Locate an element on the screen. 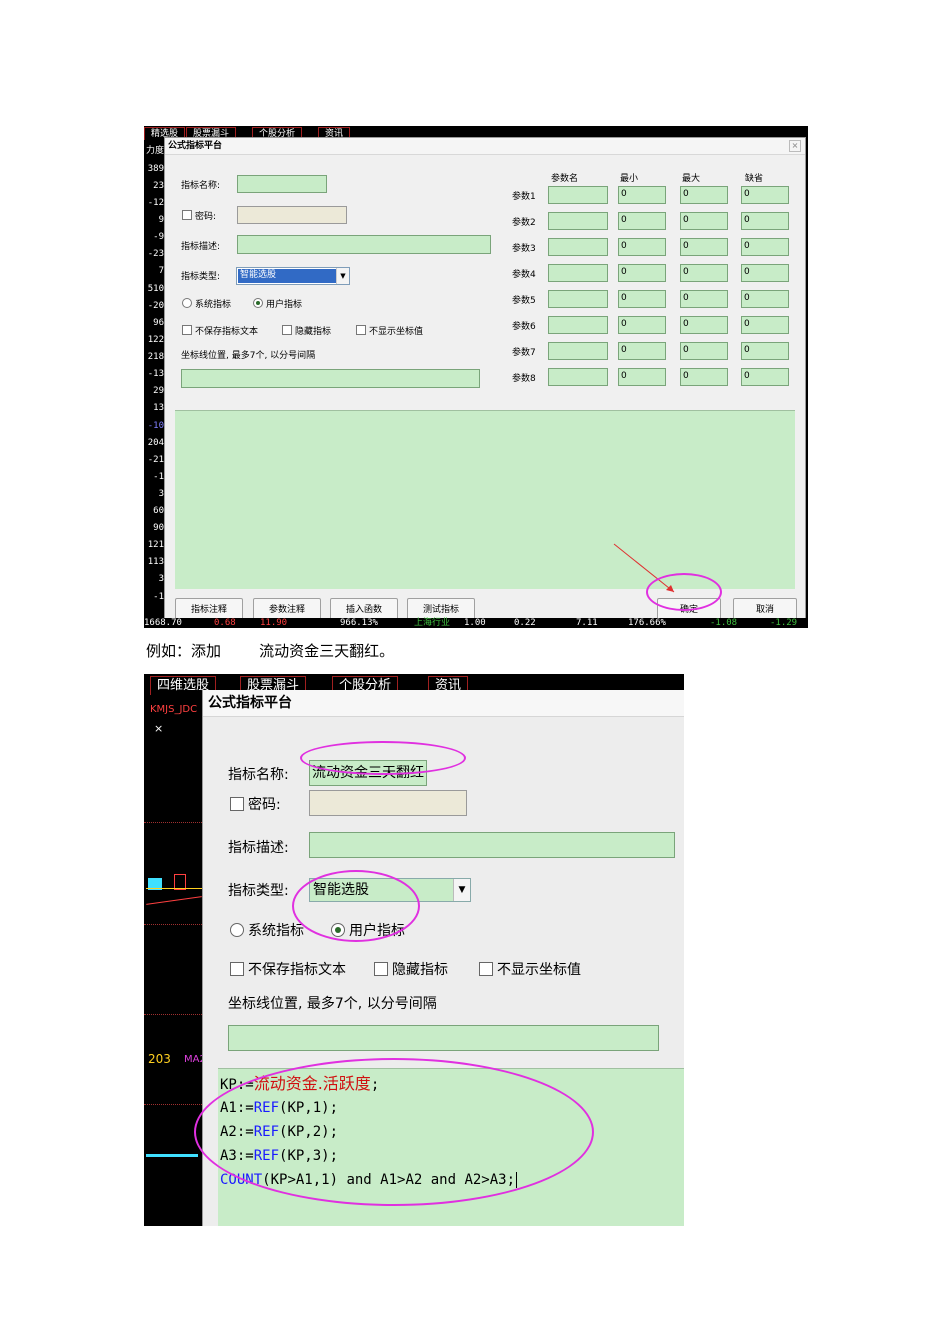 The width and height of the screenshot is (950, 1344). user-indicator-radio is located at coordinates (338, 930).